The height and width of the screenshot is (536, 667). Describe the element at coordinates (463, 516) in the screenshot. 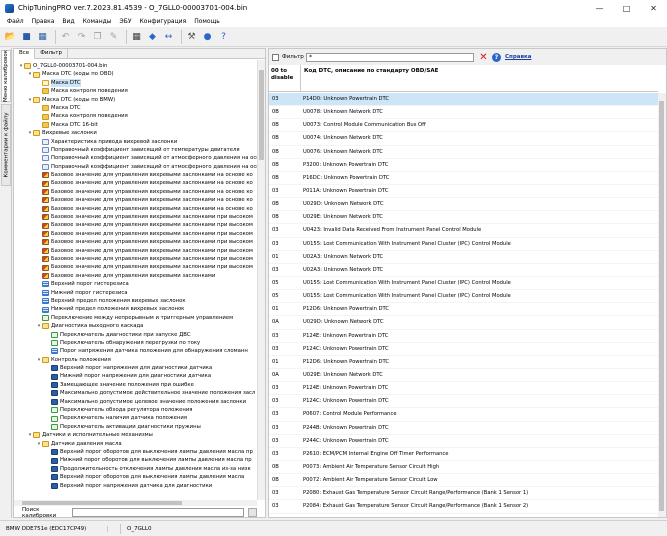

I see `table-row: 03P242B: Unknown Powertrain DTC` at that location.